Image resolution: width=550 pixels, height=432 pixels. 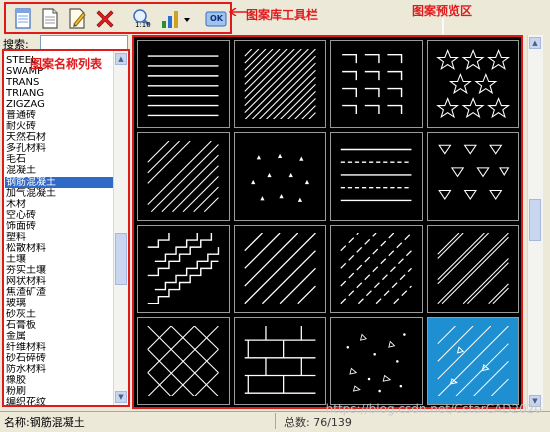 I want to click on dropdown-arrow-icon, so click(x=187, y=20).